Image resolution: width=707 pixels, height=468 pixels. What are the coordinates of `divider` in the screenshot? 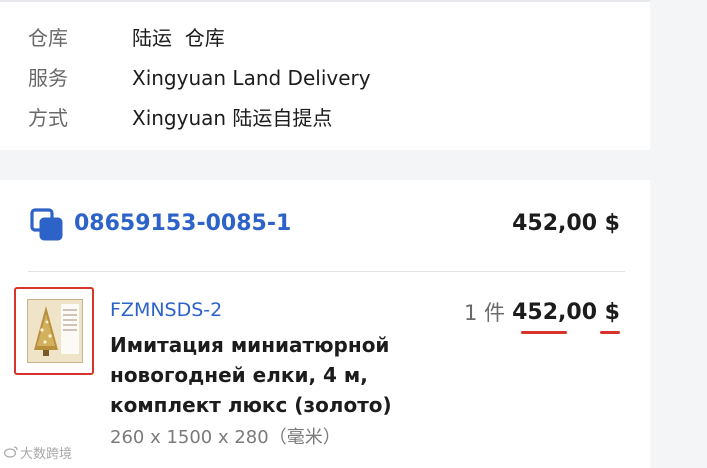 It's located at (326, 271).